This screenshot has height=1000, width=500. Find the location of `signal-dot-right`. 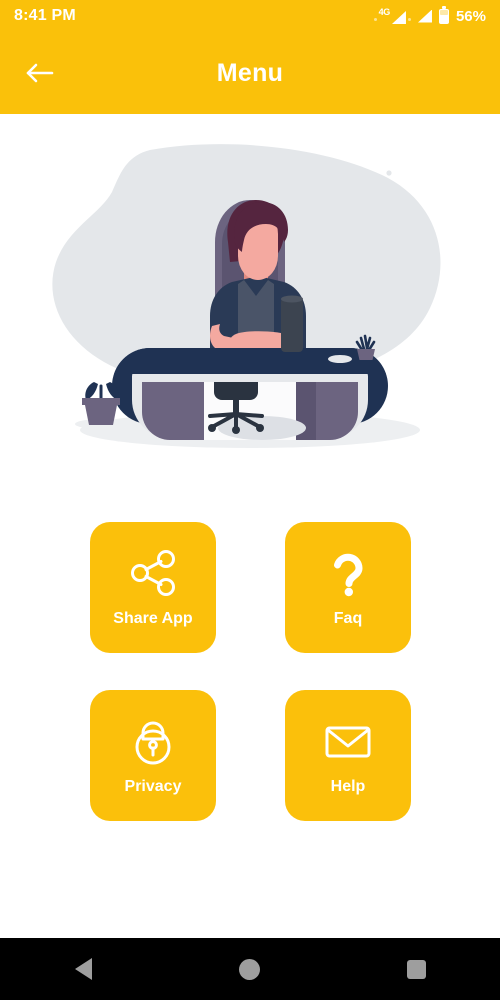

signal-dot-right is located at coordinates (409, 19).